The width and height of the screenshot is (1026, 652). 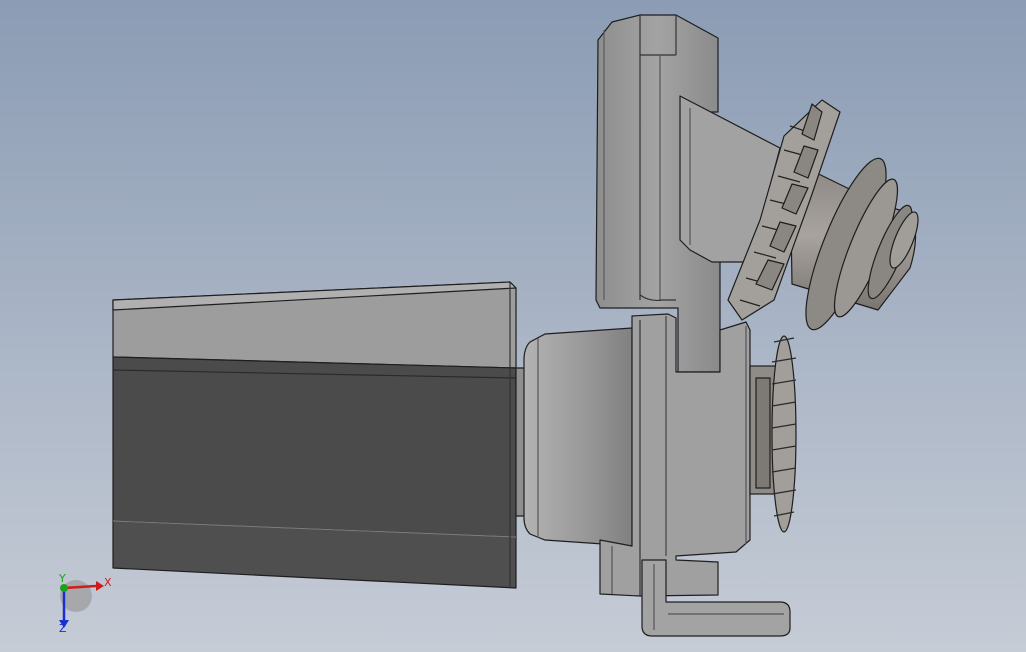 I want to click on bearing-cone, so click(x=582, y=437).